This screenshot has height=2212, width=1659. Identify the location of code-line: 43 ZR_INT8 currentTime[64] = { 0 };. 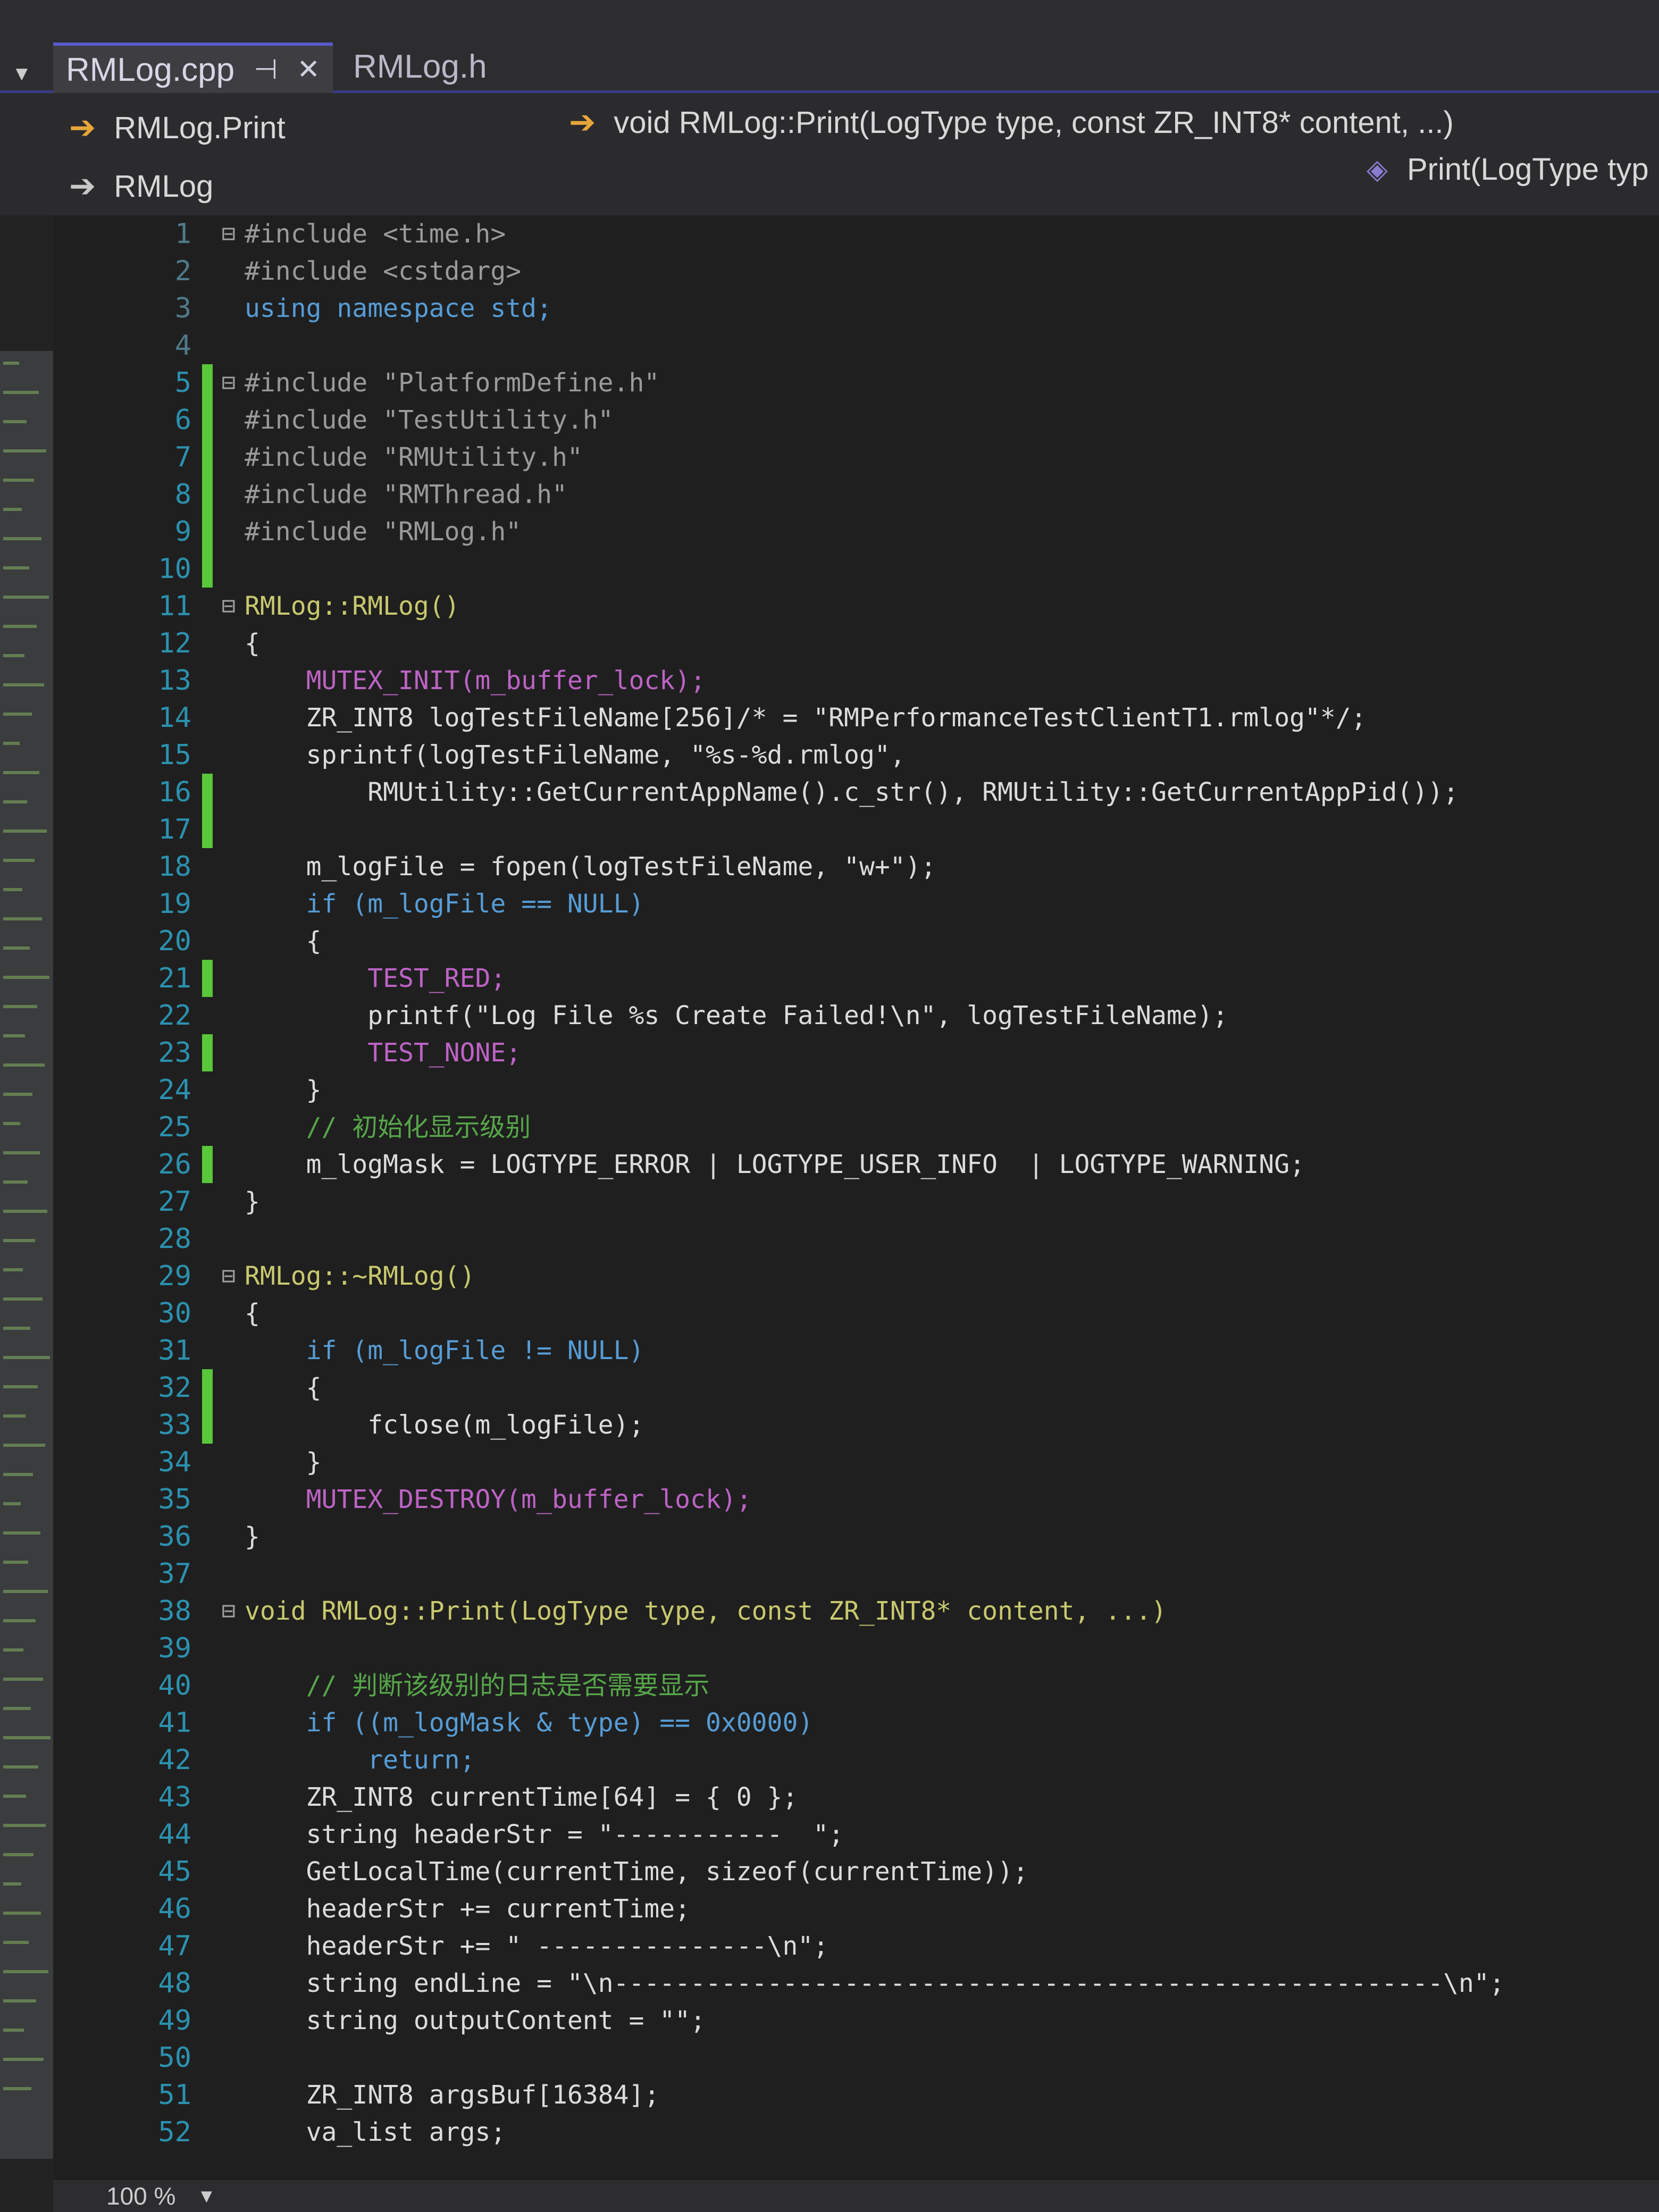
(856, 1797).